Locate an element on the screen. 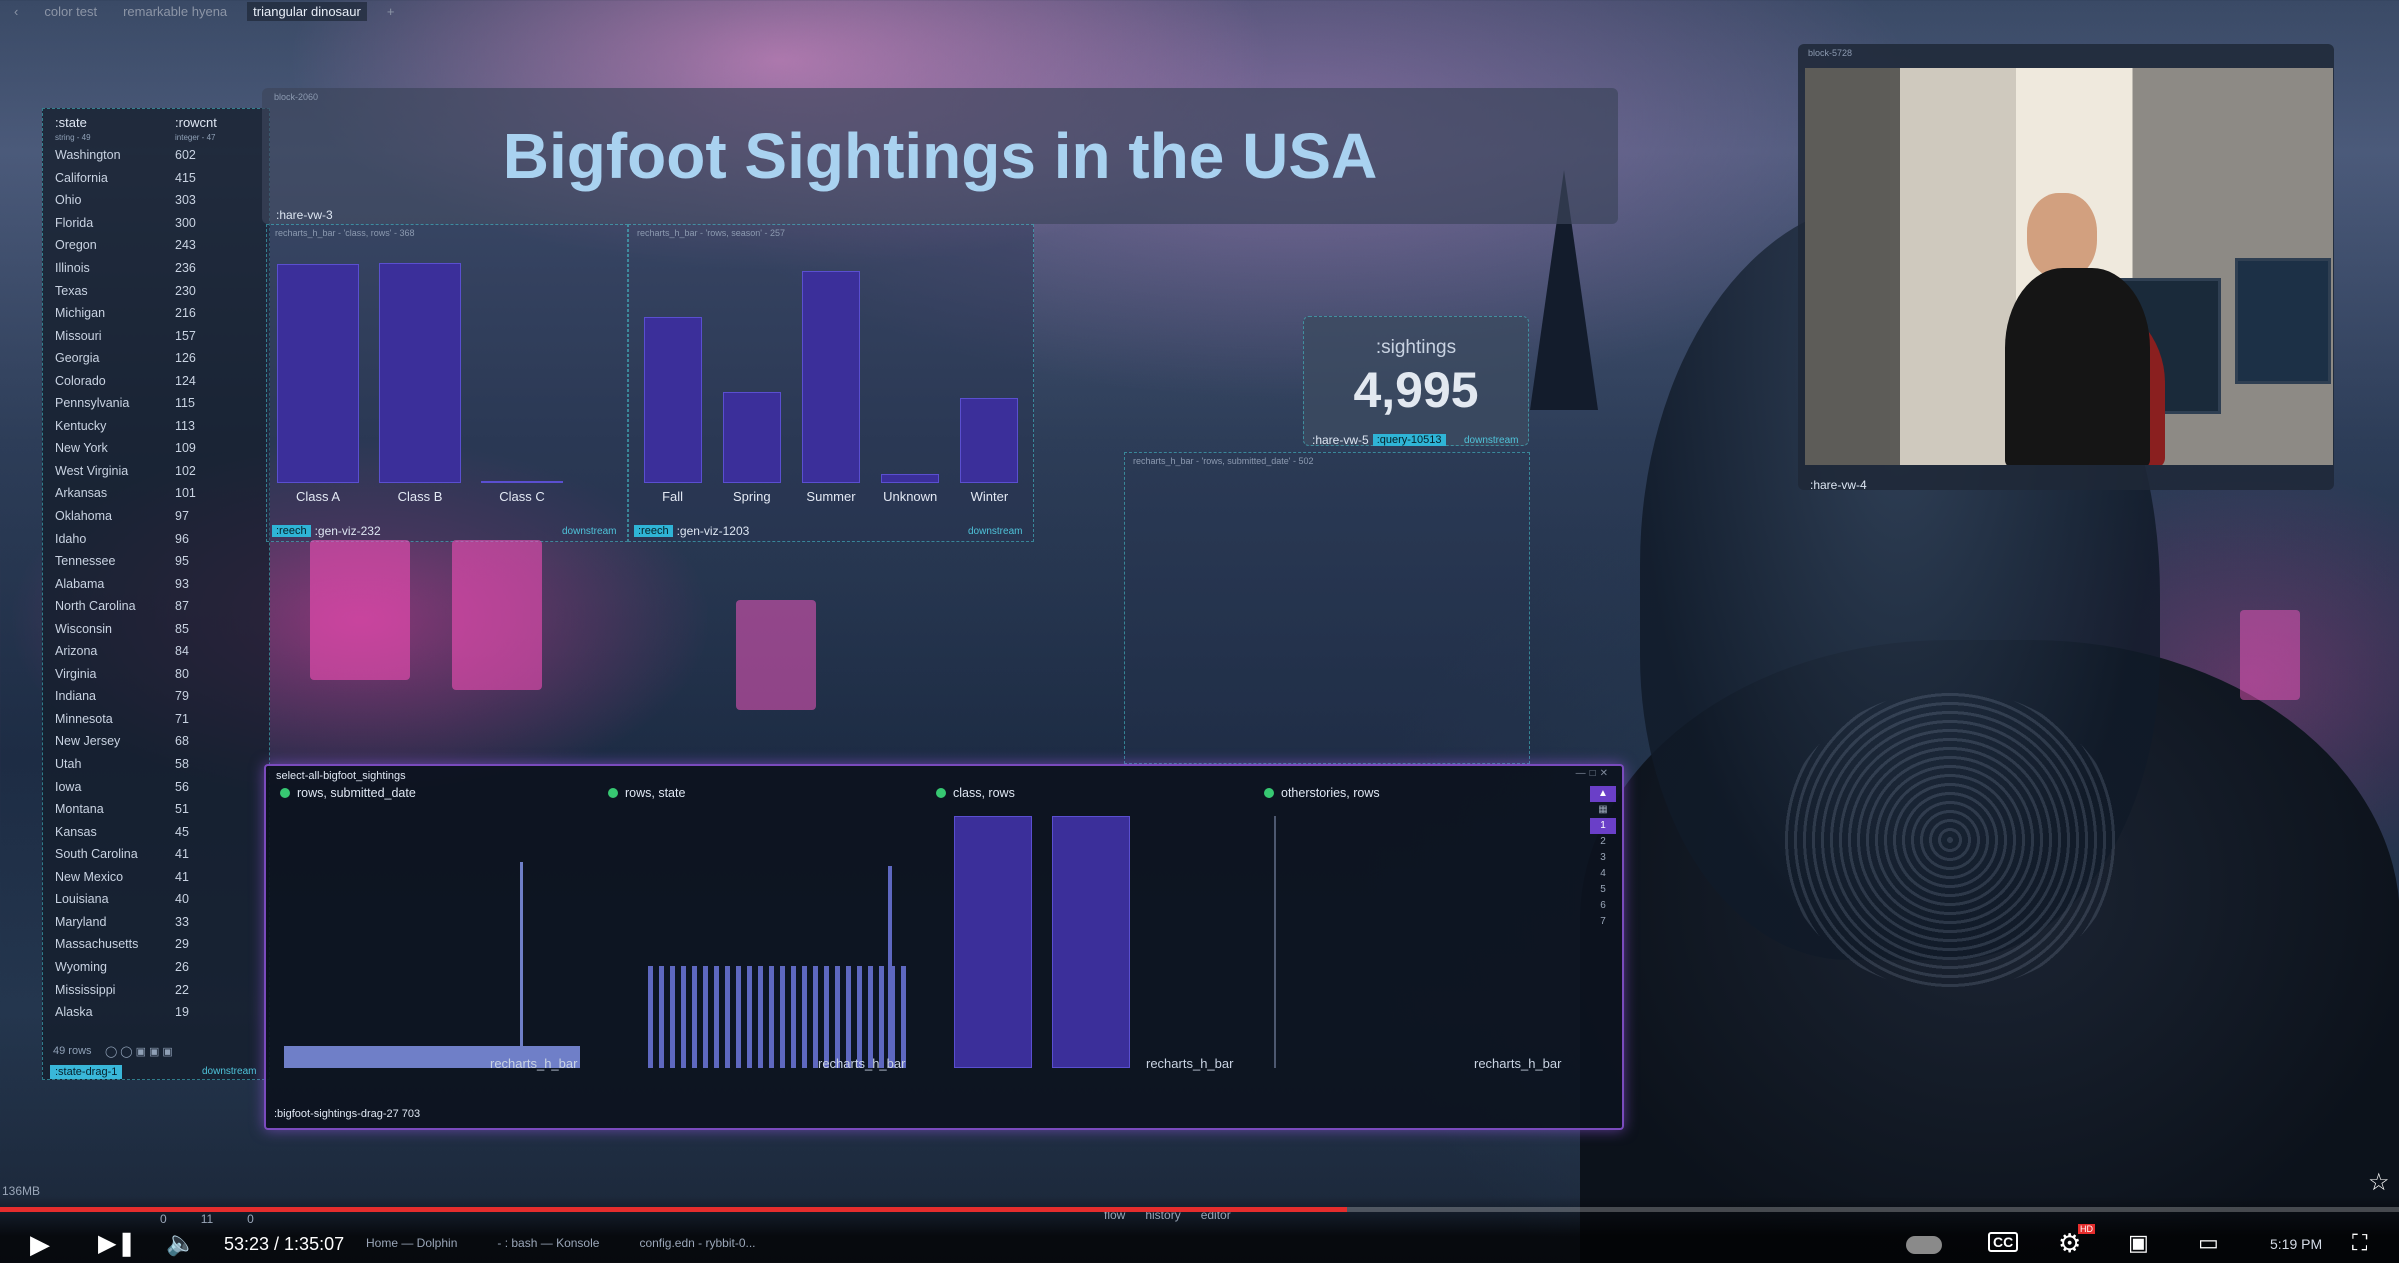 The width and height of the screenshot is (2399, 1263). sightings-chip: :query-10513 is located at coordinates (1409, 440).